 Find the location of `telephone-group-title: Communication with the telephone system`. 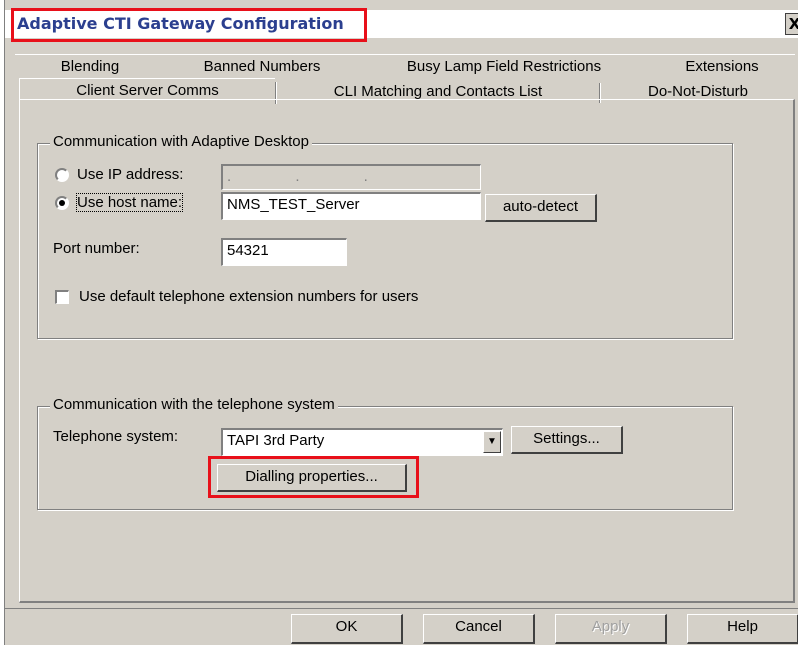

telephone-group-title: Communication with the telephone system is located at coordinates (194, 404).